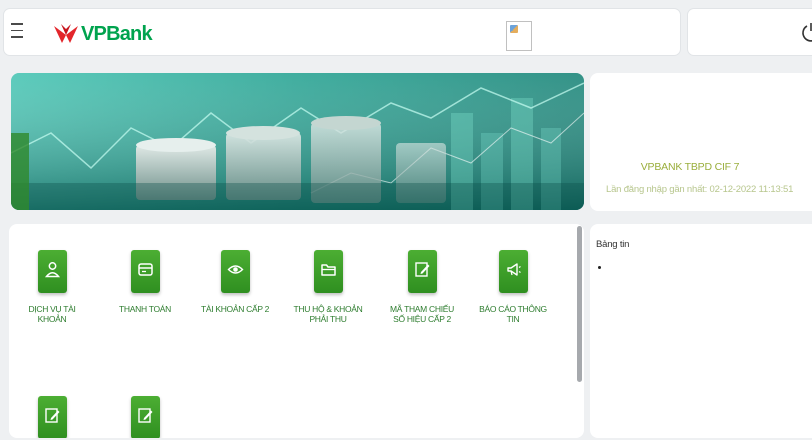 The height and width of the screenshot is (440, 812). I want to click on service-sub-account: TÀI KHOẢN CẤP 2, so click(235, 282).